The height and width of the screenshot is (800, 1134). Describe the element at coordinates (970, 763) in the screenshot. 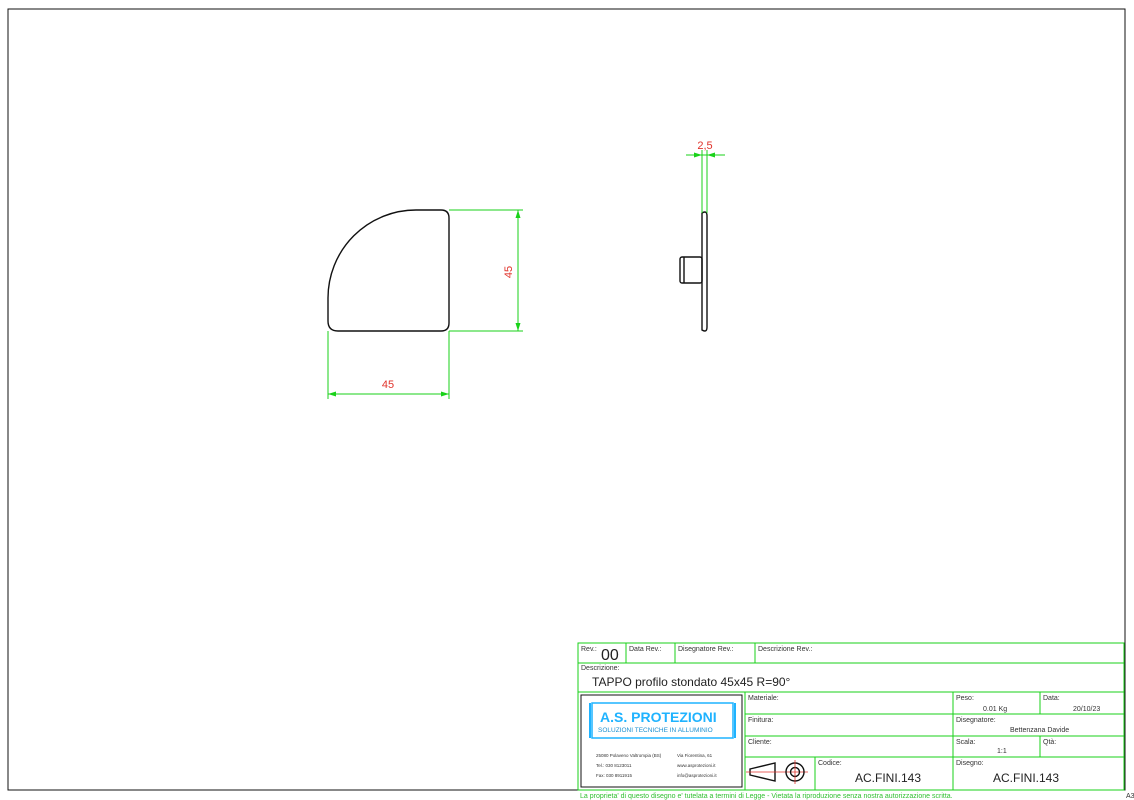

I see `disegno-label: Disegno:` at that location.